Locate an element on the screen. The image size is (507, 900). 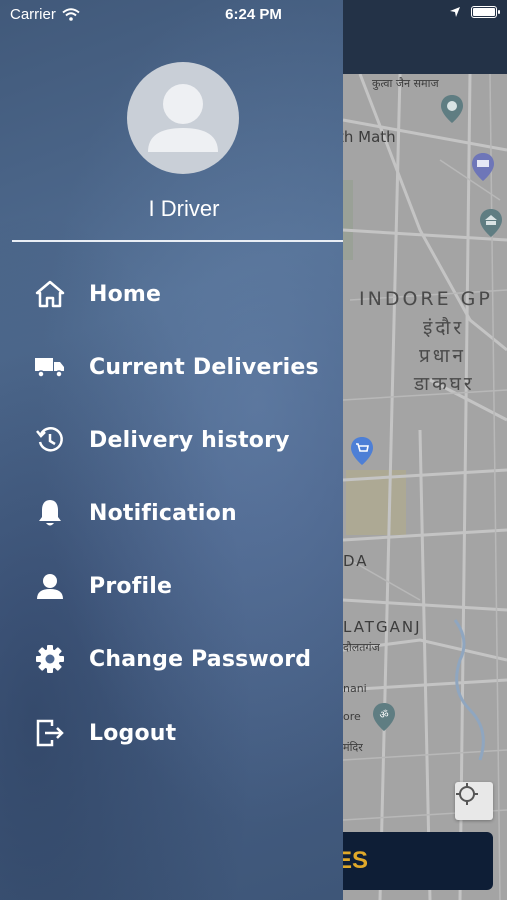
battery-icon is located at coordinates (485, 12).